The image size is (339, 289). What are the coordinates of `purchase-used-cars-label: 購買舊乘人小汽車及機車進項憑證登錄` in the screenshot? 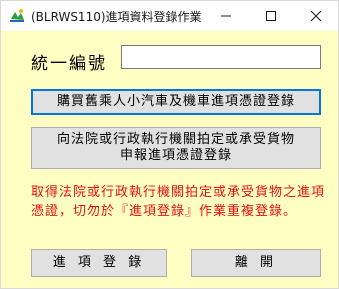 It's located at (175, 101).